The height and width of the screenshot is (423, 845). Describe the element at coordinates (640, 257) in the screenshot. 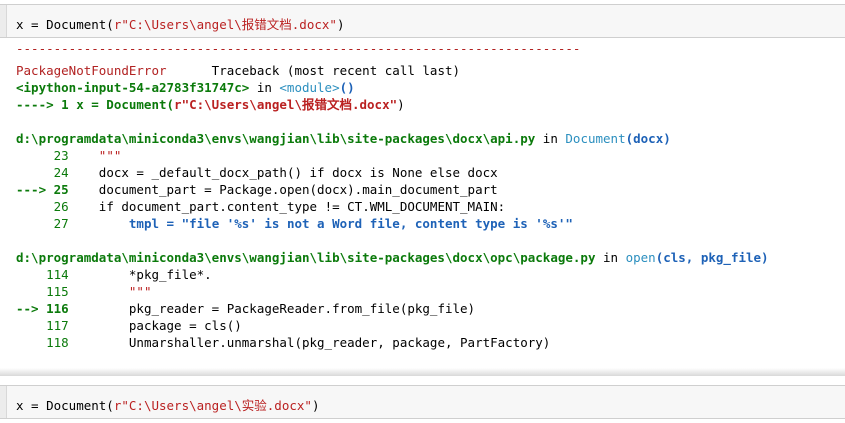

I see `frame2-func: open` at that location.